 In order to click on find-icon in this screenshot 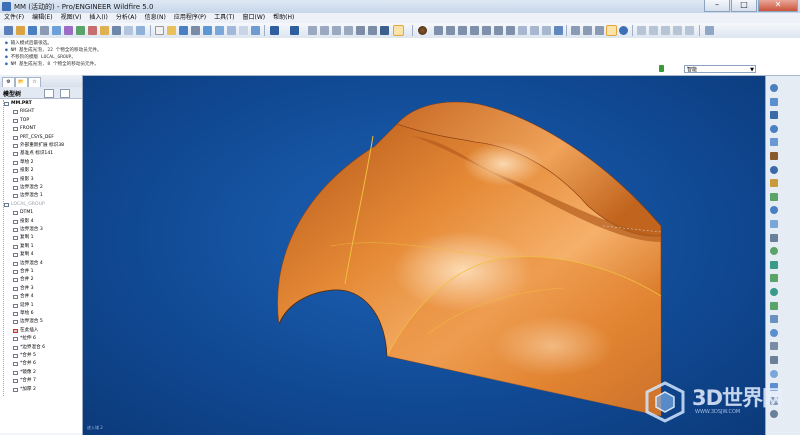, I will do `click(384, 30)`.